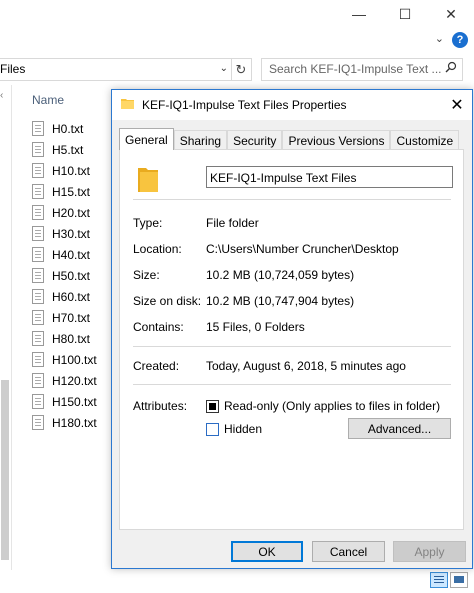 This screenshot has height=593, width=474. What do you see at coordinates (6, 339) in the screenshot?
I see `navigation-pane: ‹ ‹` at bounding box center [6, 339].